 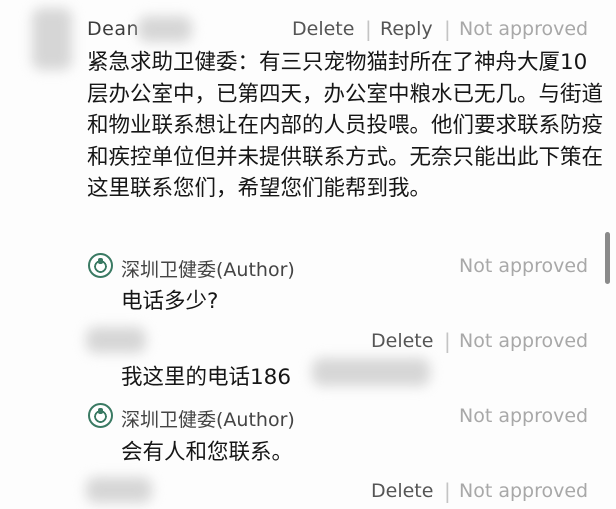 I want to click on reply-body: 电话多少?, so click(x=170, y=301).